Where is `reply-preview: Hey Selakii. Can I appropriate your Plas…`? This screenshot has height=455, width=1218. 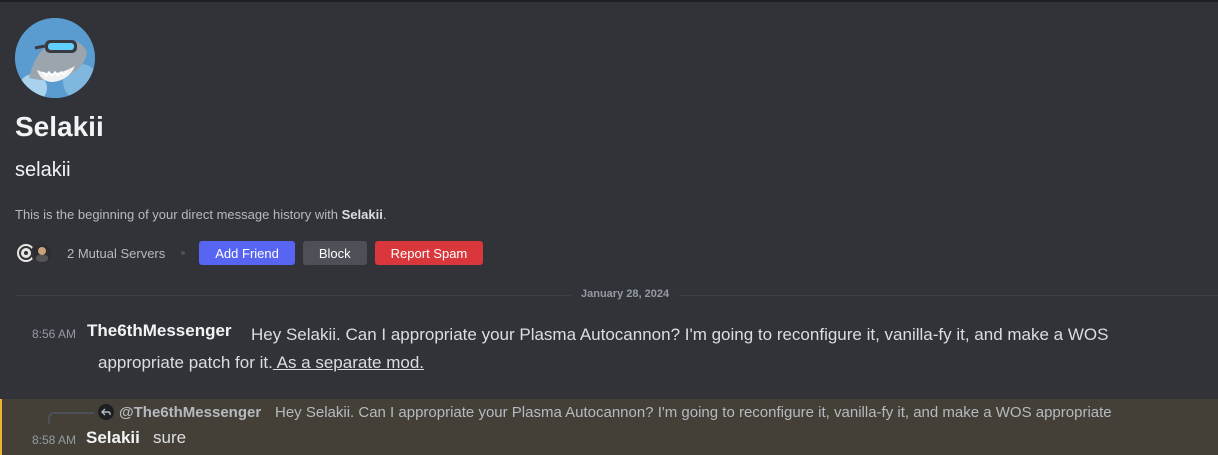 reply-preview: Hey Selakii. Can I appropriate your Plas… is located at coordinates (742, 412).